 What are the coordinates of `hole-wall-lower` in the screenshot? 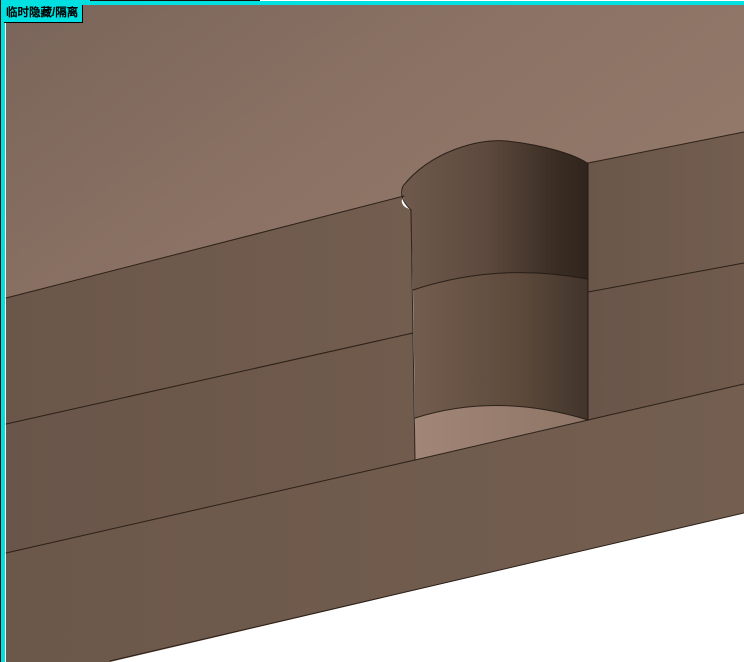 It's located at (500, 346).